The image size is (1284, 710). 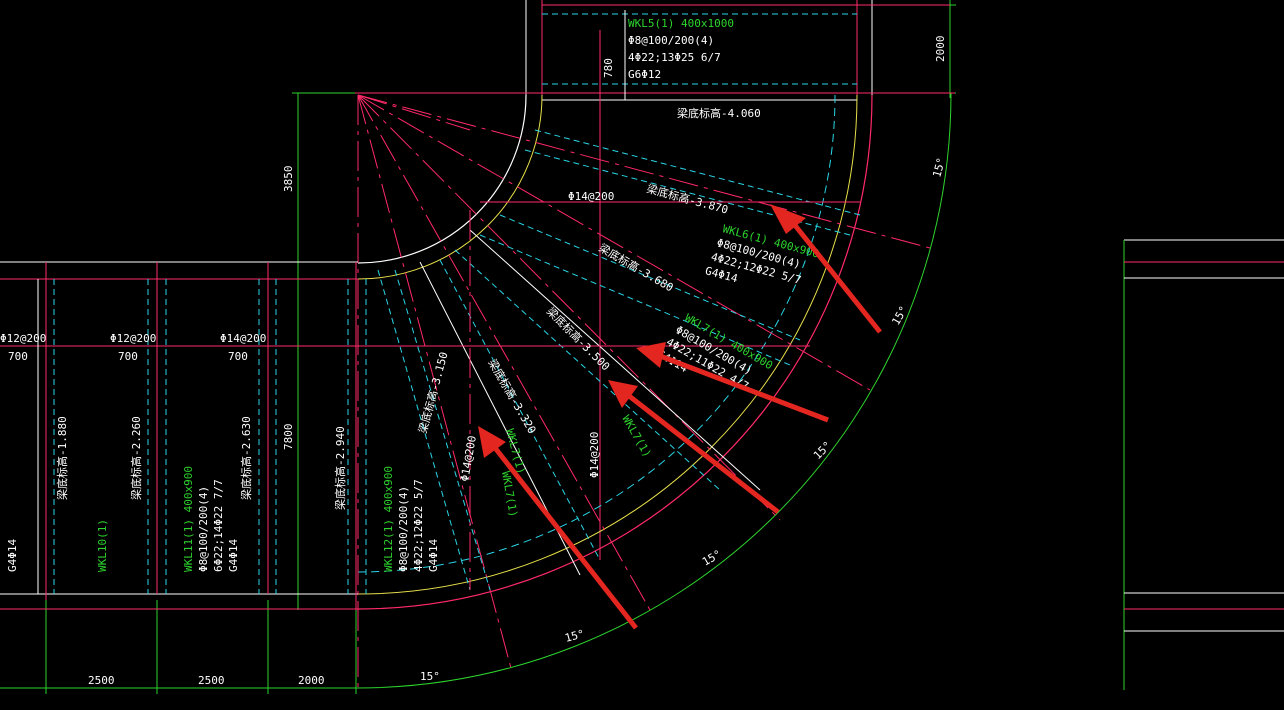 I want to click on wkl12-stirrup: Φ8@100/200(4), so click(x=403, y=529).